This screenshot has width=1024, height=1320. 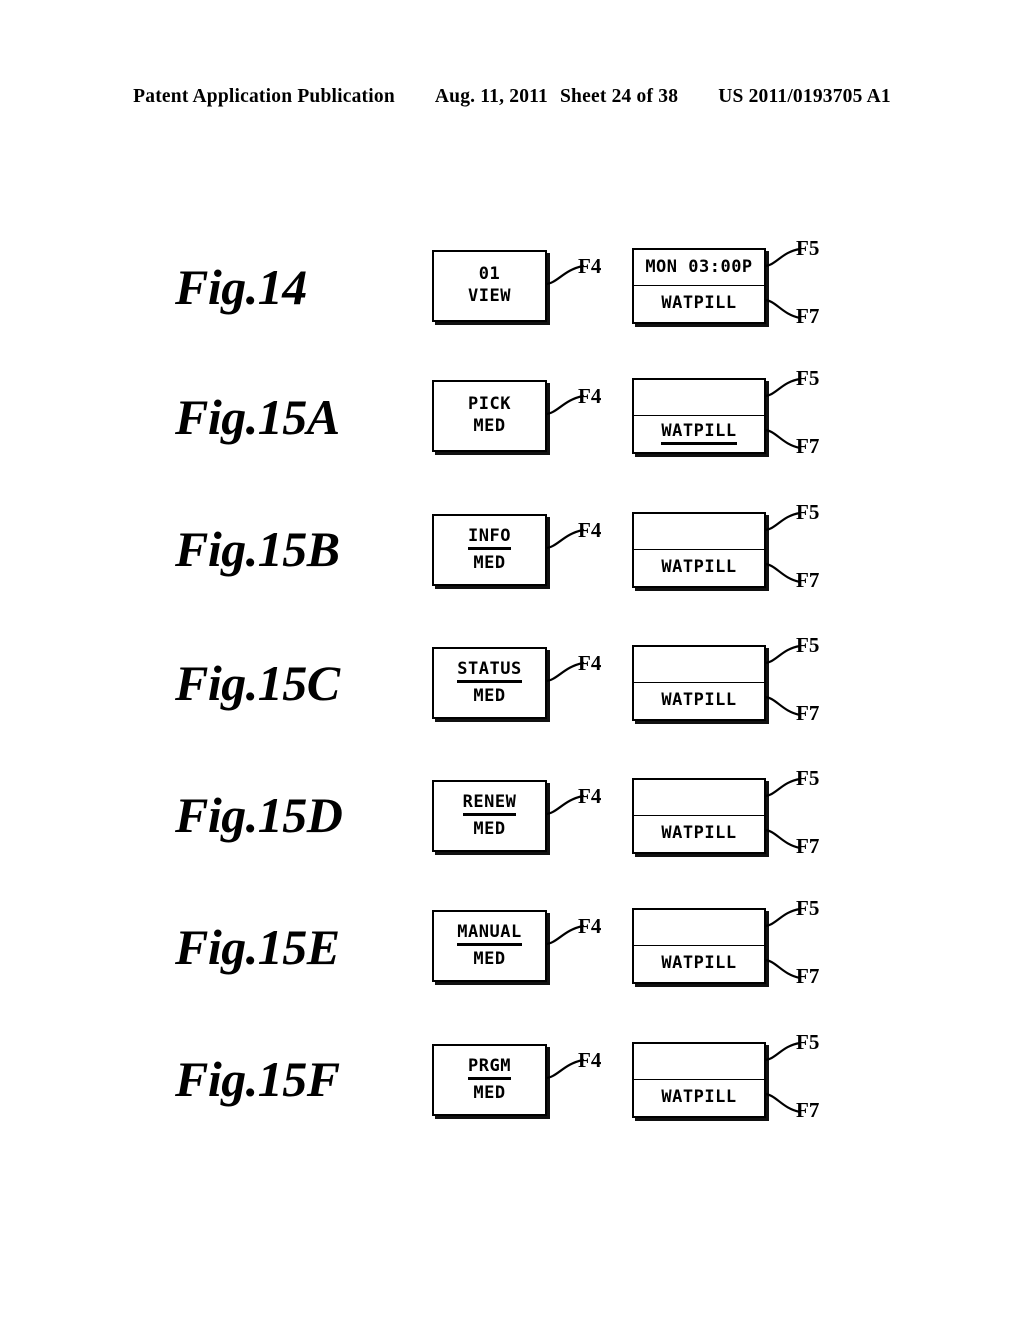 What do you see at coordinates (489, 1068) in the screenshot?
I see `left-lcd-line-1: PRGM` at bounding box center [489, 1068].